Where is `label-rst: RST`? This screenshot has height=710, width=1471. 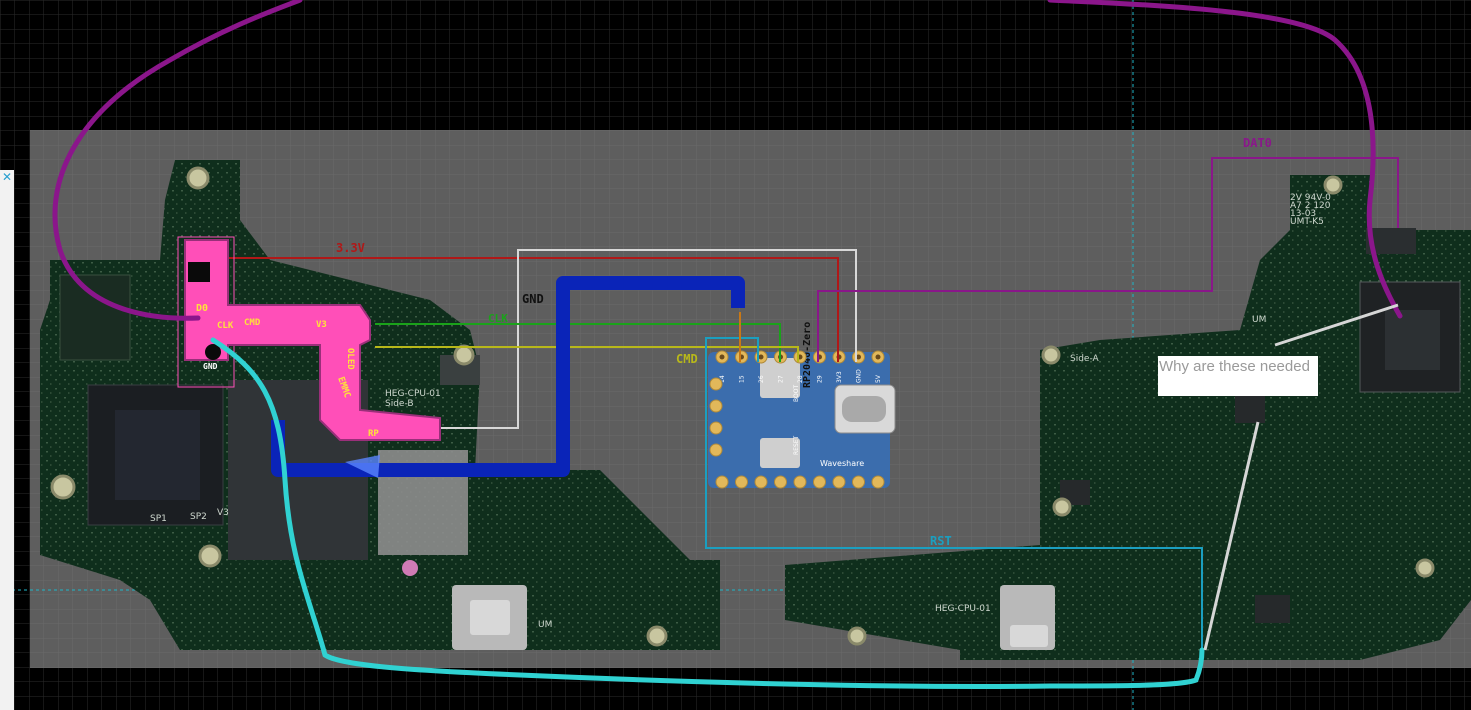 label-rst: RST is located at coordinates (941, 541).